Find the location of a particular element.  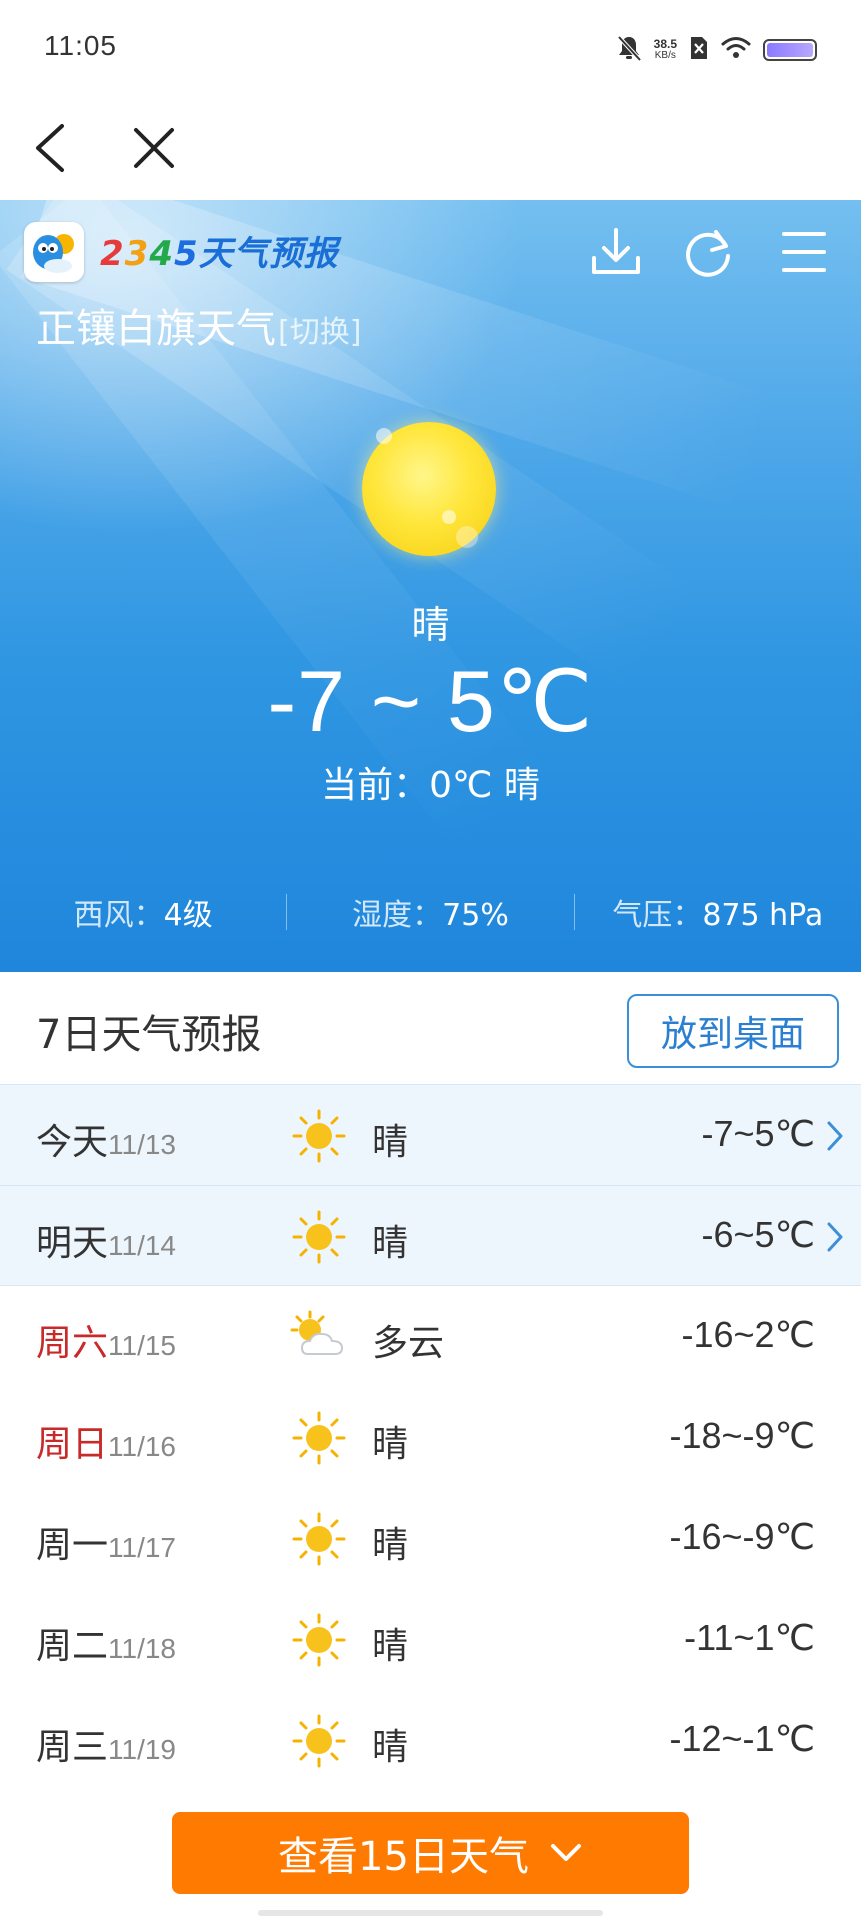

menu-button is located at coordinates (804, 252).